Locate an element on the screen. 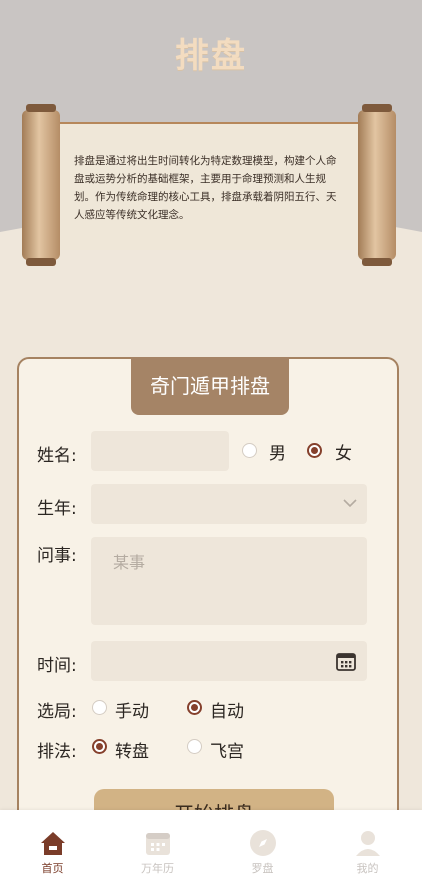  year-select is located at coordinates (229, 504).